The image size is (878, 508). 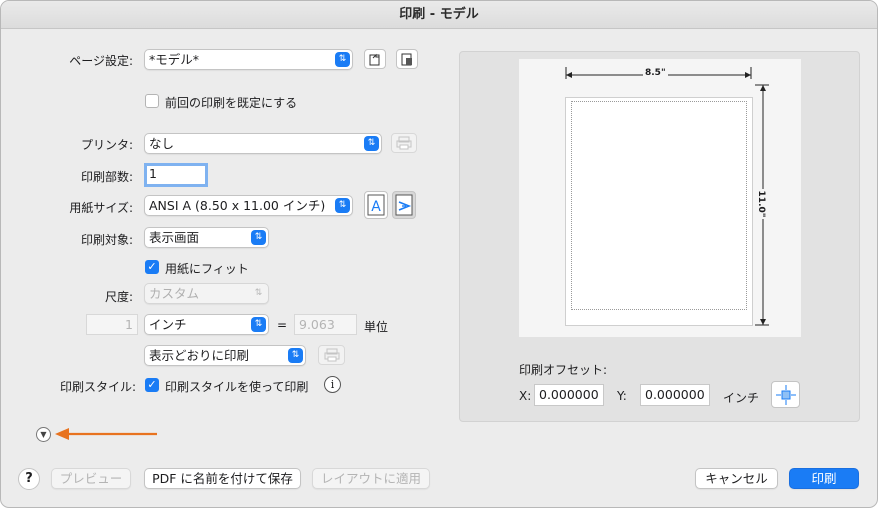 I want to click on print-as-settings-button, so click(x=331, y=355).